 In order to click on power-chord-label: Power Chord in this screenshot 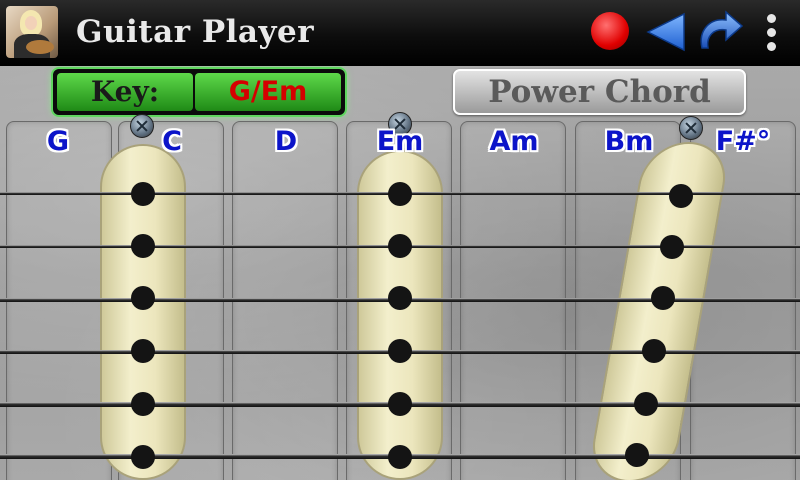, I will do `click(599, 92)`.